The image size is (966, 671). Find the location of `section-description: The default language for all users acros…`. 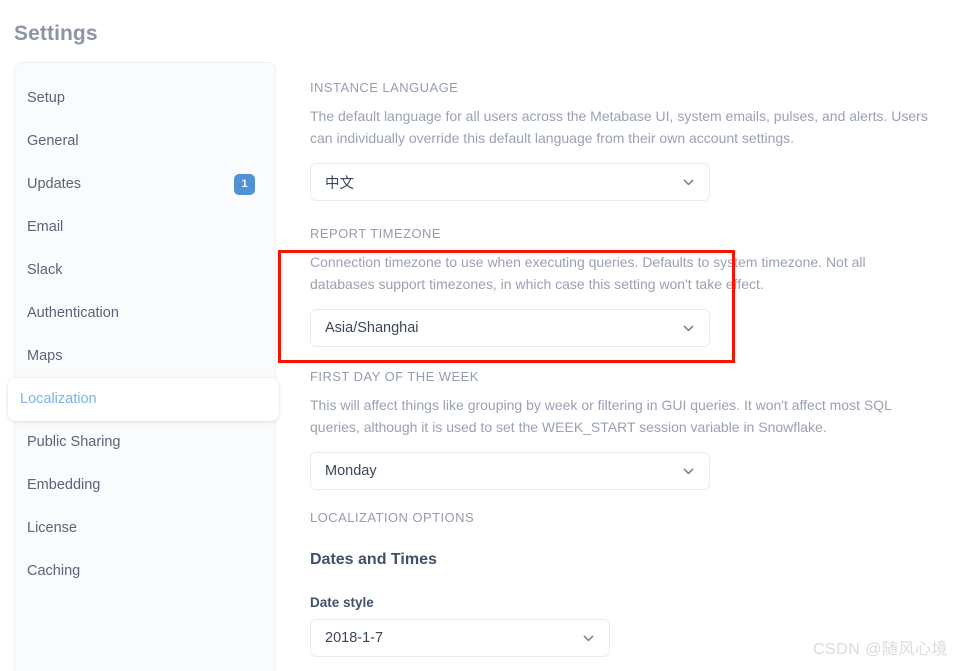

section-description: The default language for all users acros… is located at coordinates (619, 127).